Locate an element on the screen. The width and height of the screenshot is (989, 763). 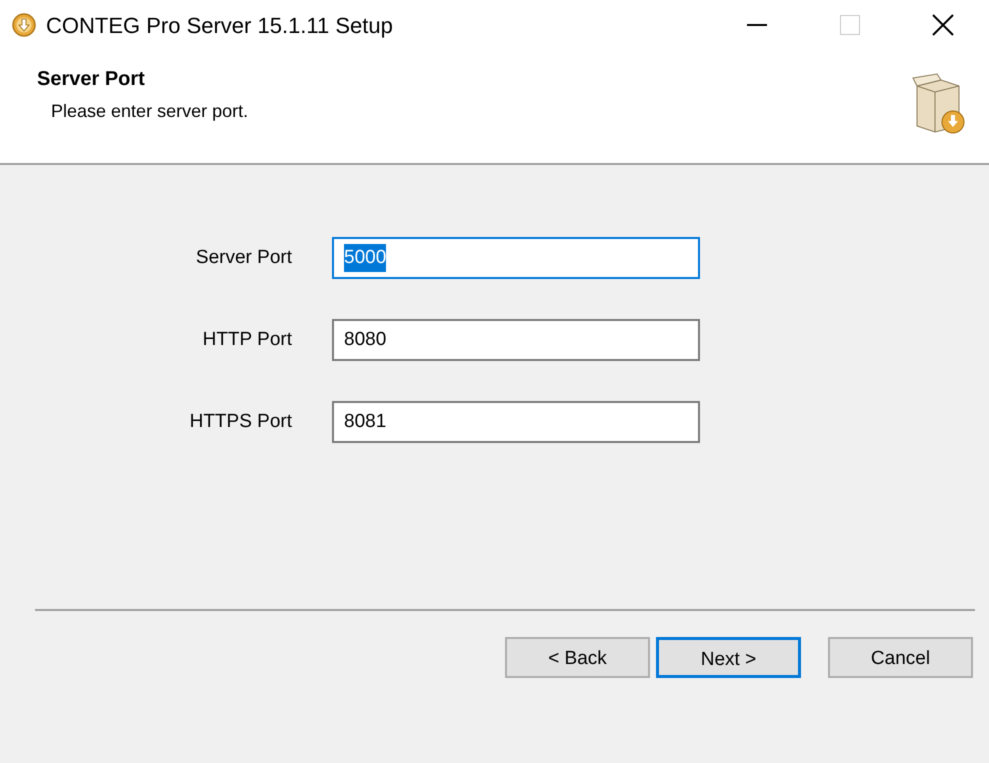
field-label: Server Port is located at coordinates (243, 258).